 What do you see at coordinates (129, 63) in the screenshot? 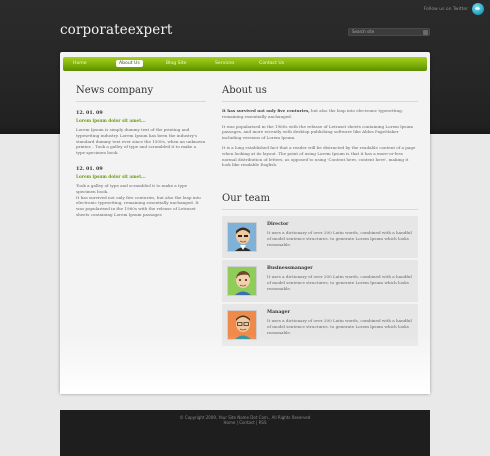
I see `nav-about-us: About Us` at bounding box center [129, 63].